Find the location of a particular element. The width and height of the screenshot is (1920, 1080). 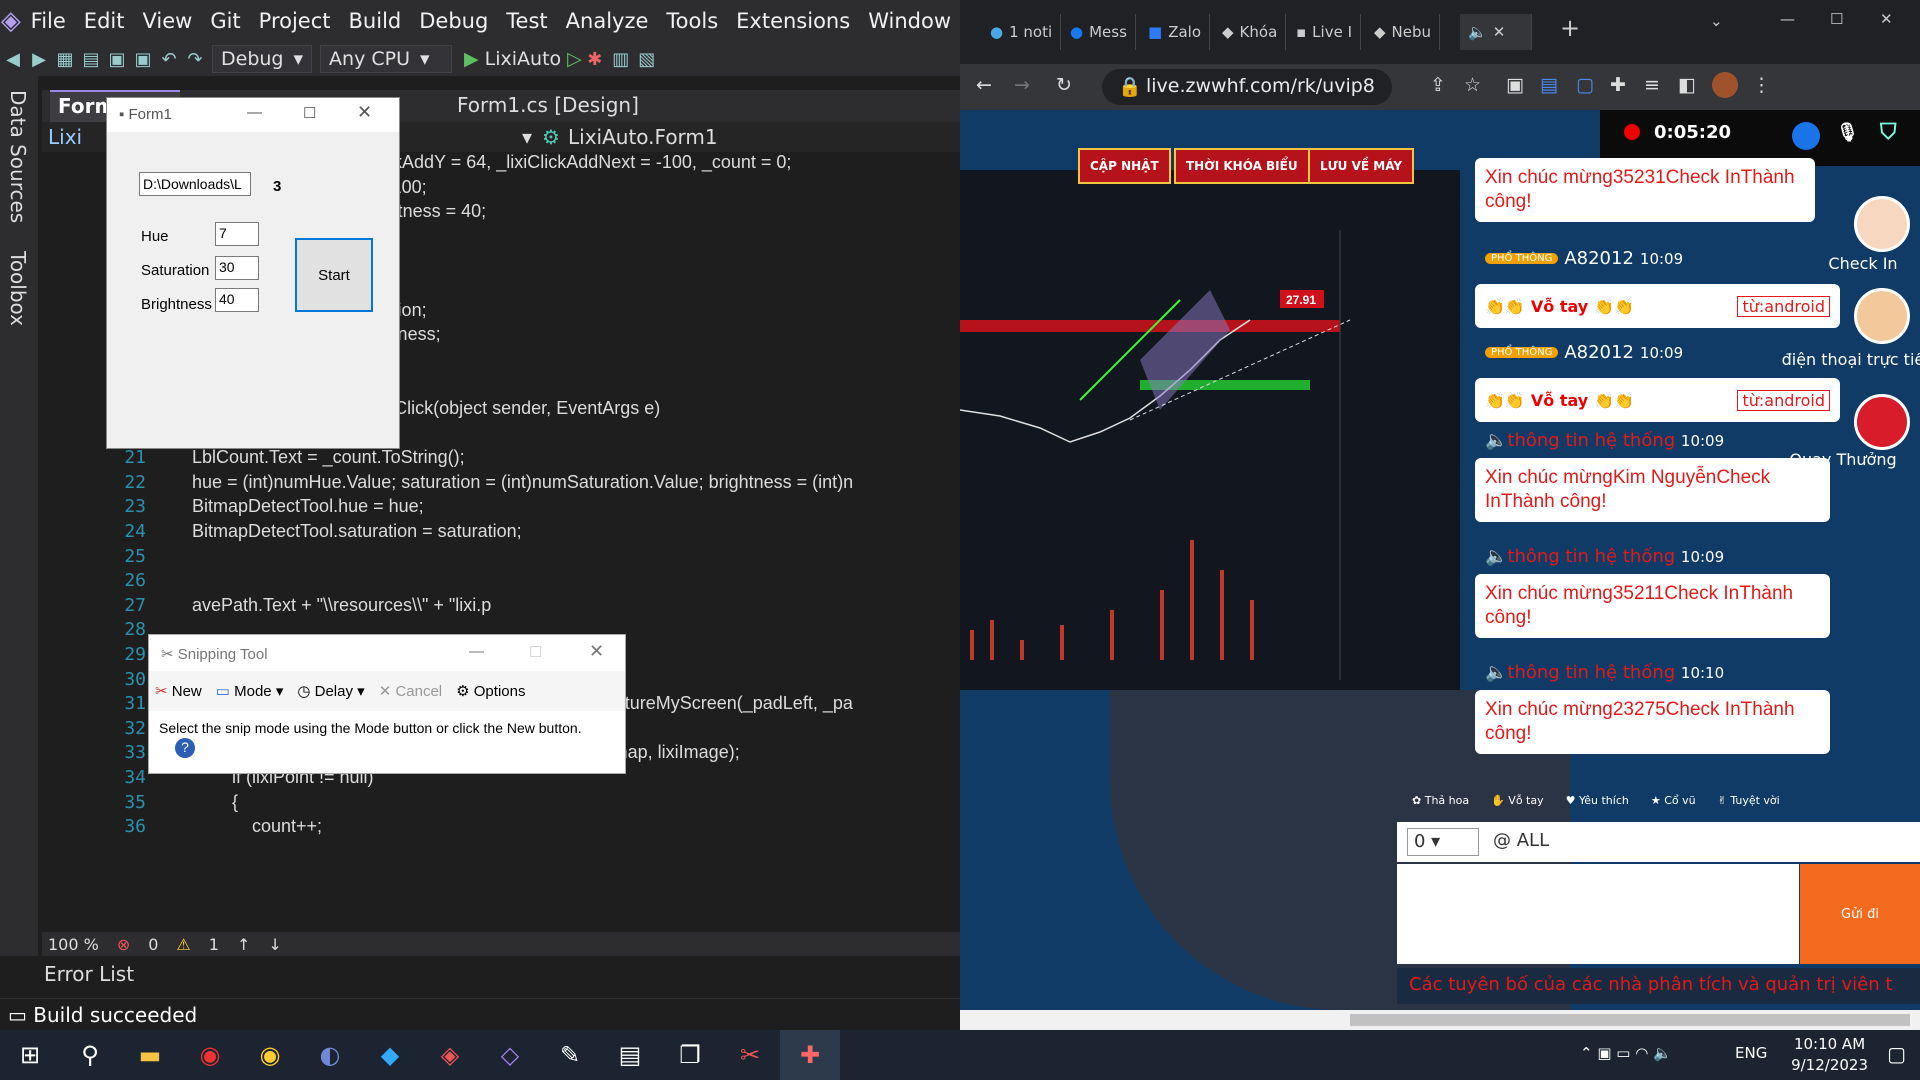

snip-options-button: ⚙ Options is located at coordinates (490, 691).